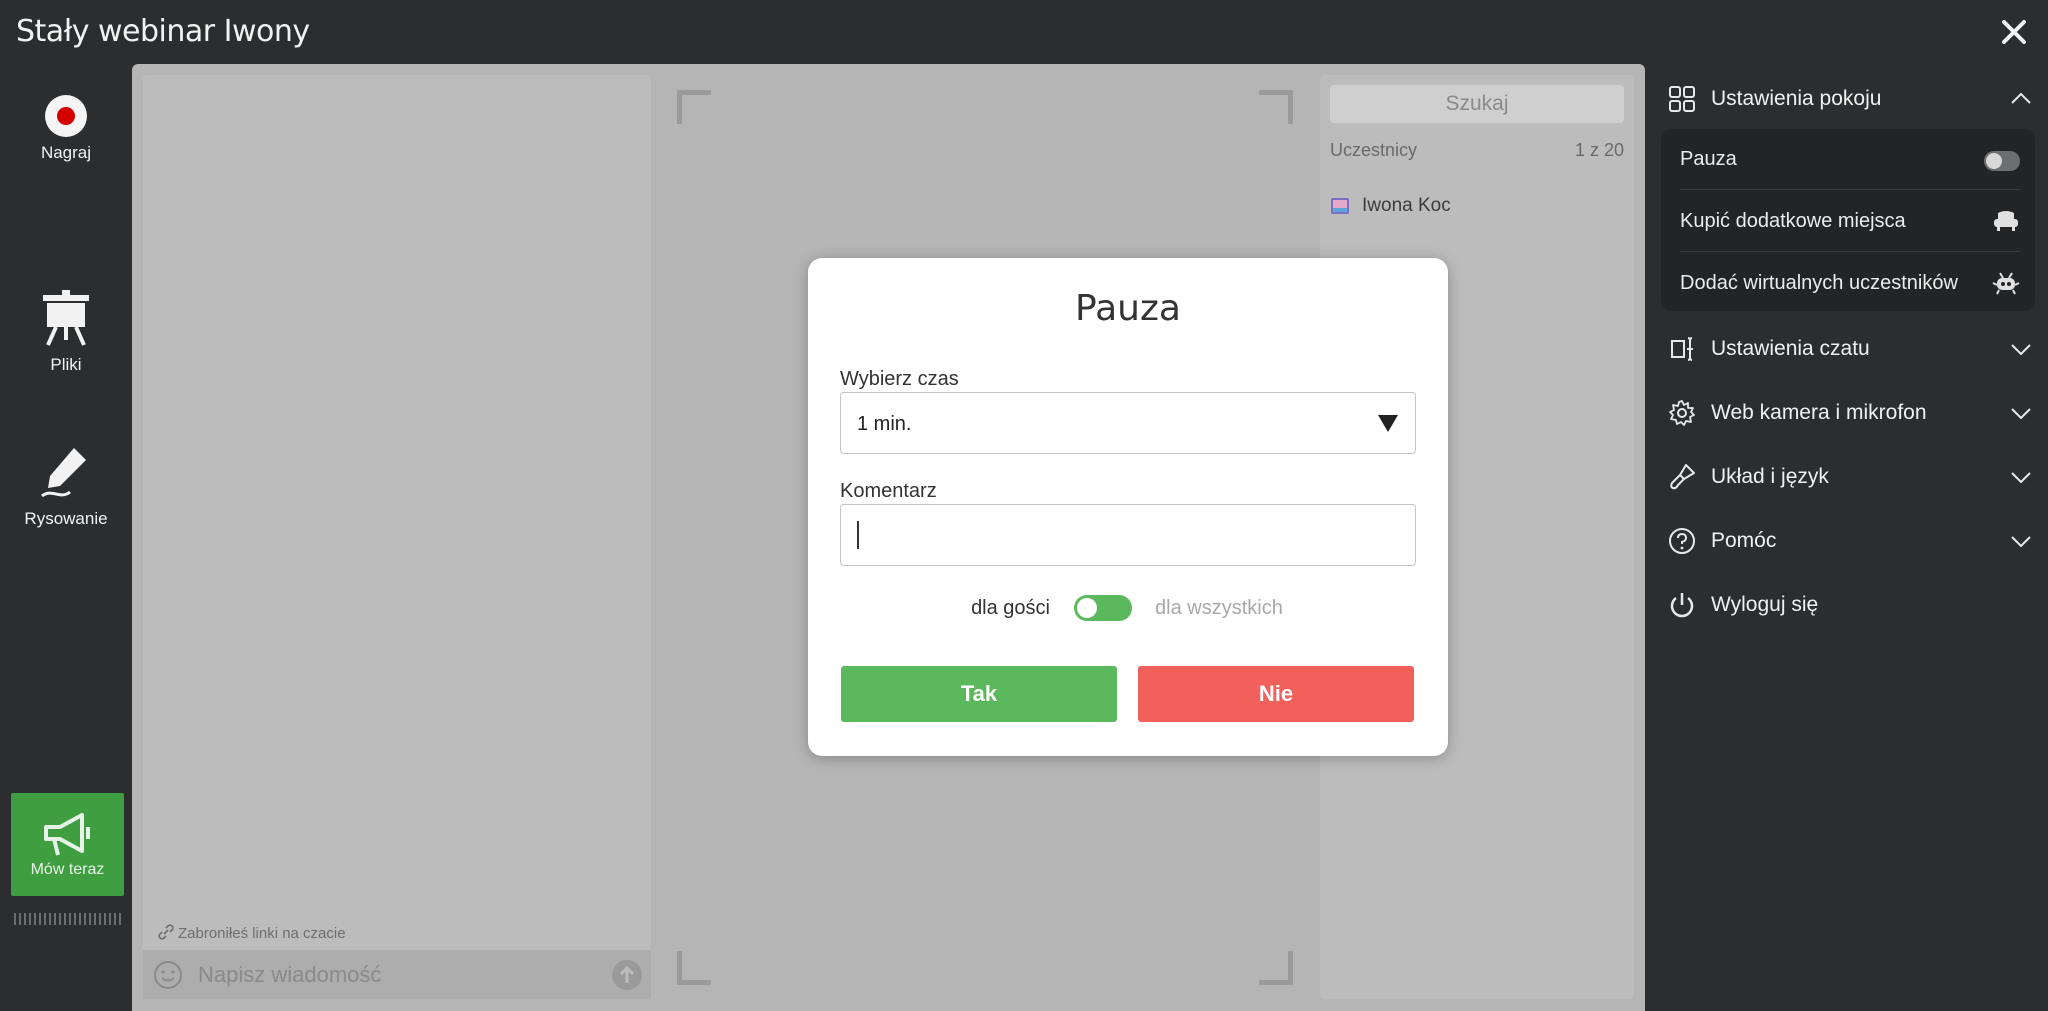  Describe the element at coordinates (1087, 608) in the screenshot. I see `audience-toggle-knob` at that location.